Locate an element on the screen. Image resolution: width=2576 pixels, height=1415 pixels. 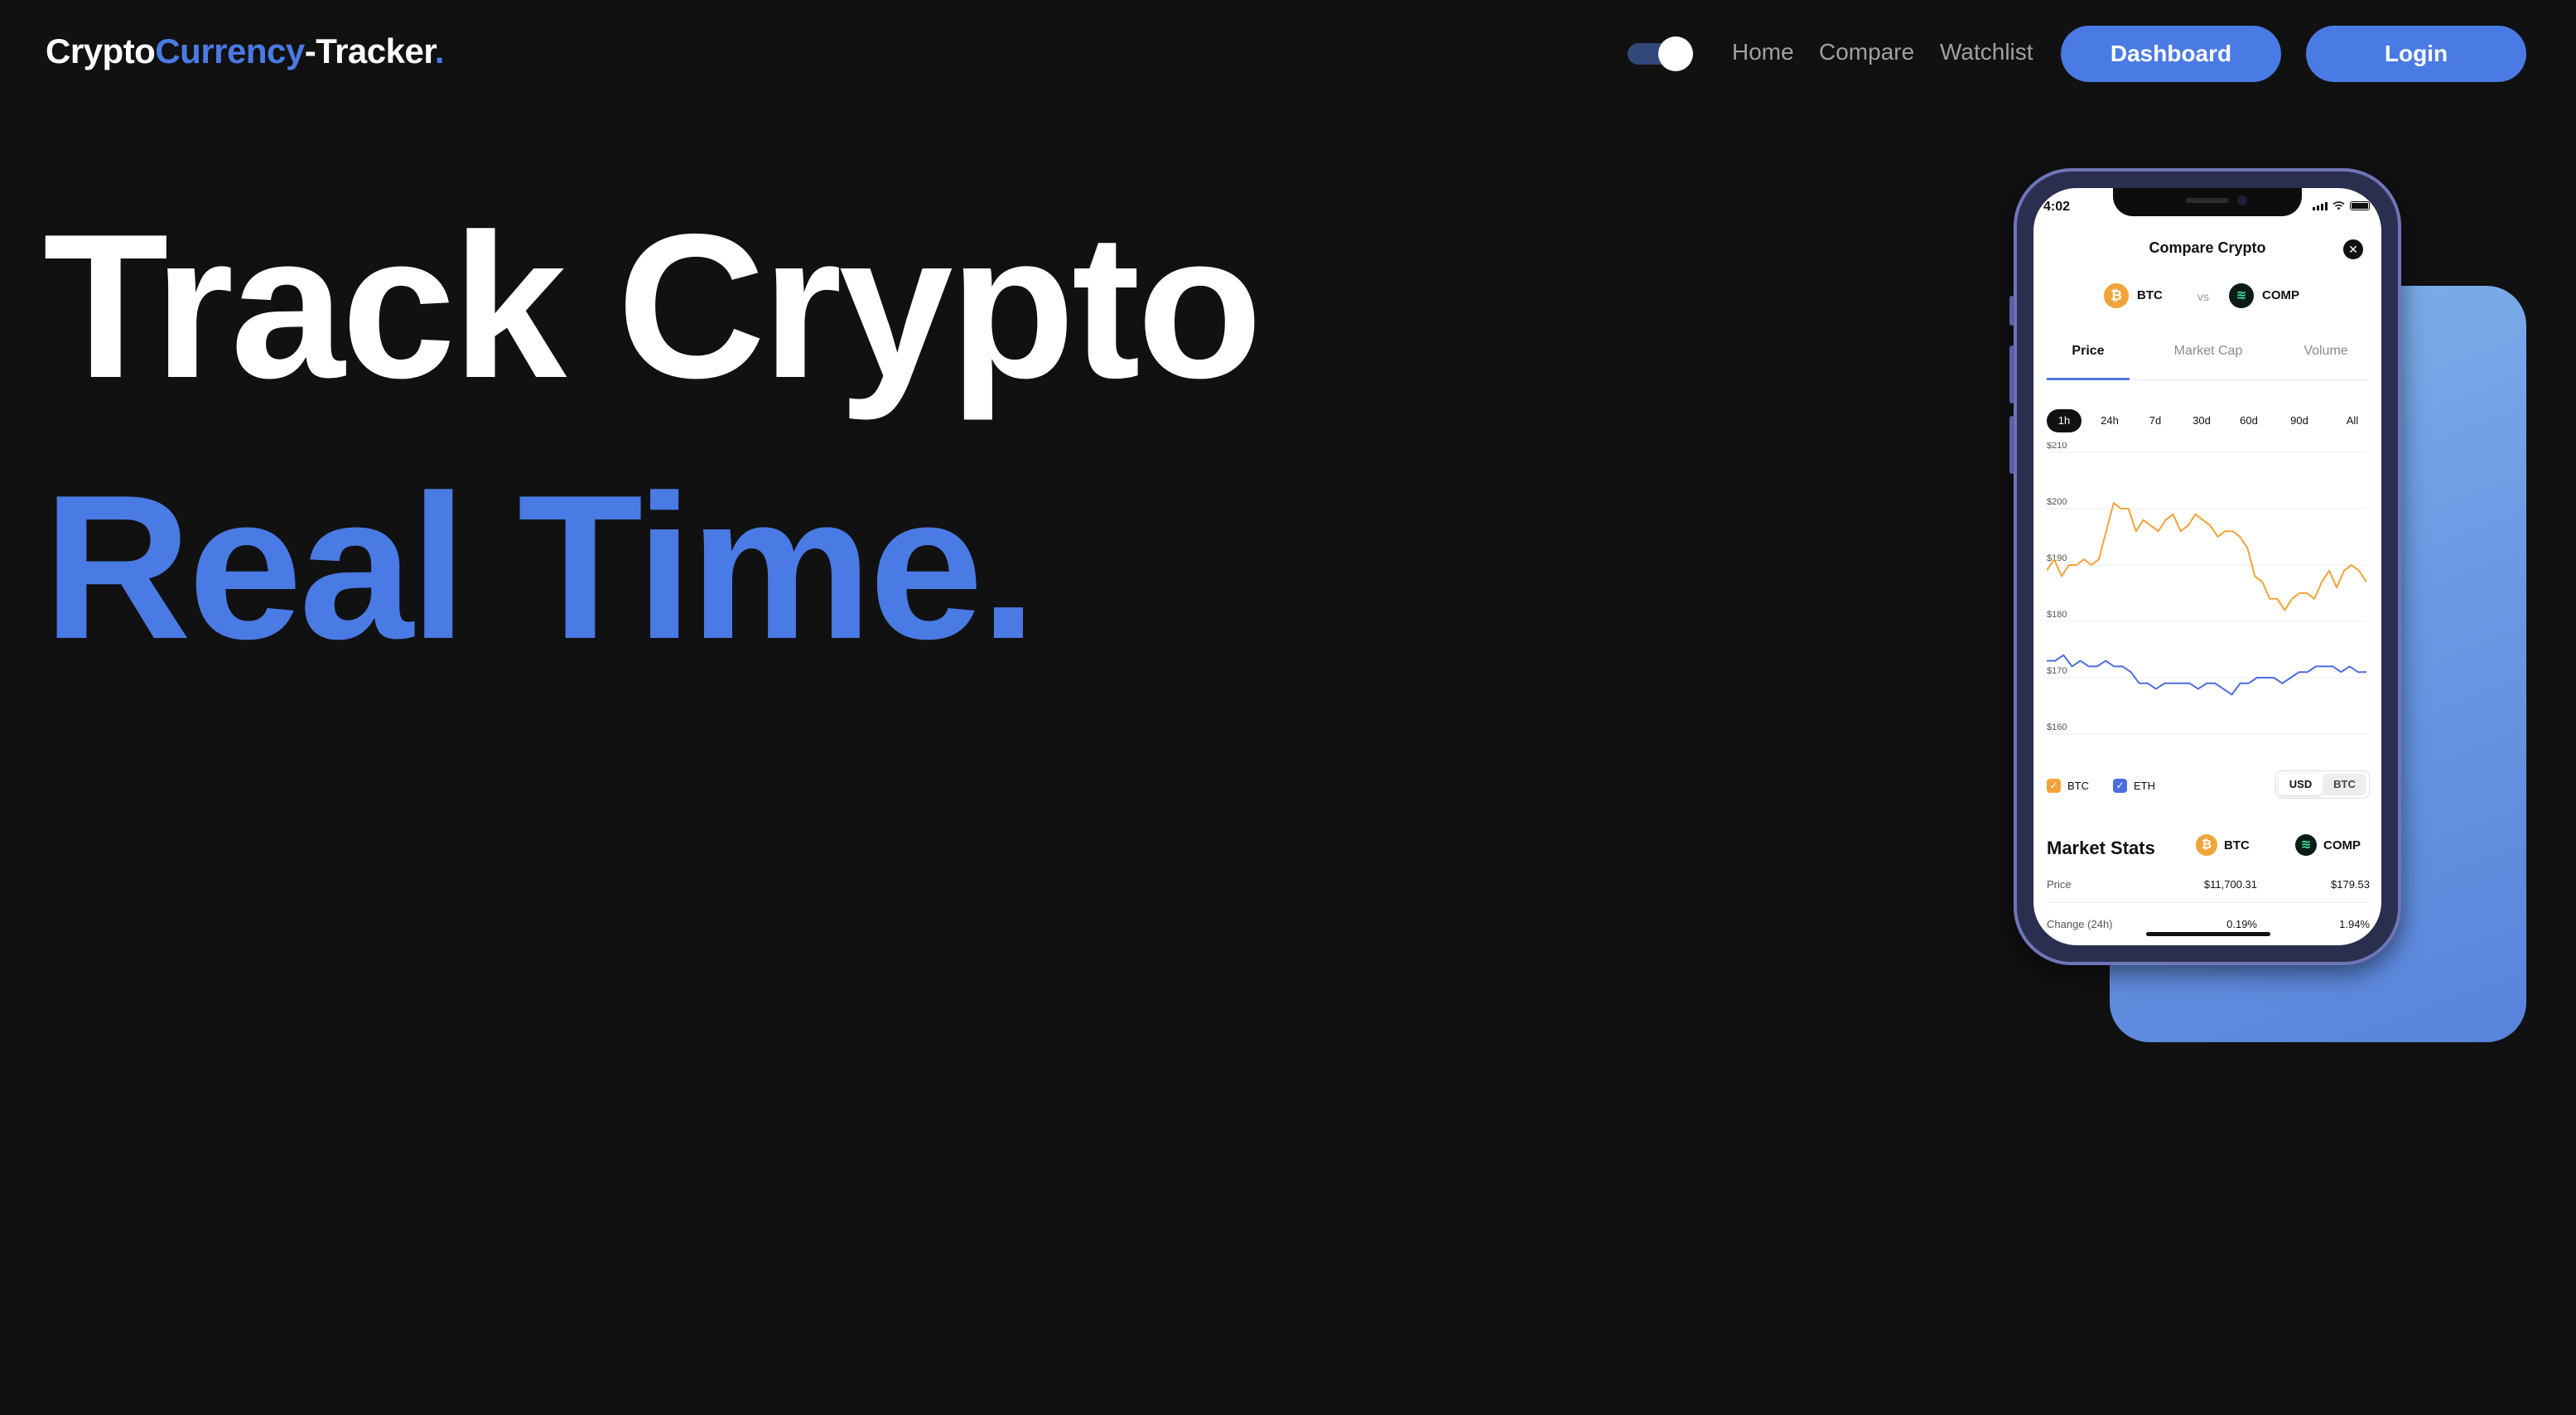
phone-notch is located at coordinates (2207, 202).